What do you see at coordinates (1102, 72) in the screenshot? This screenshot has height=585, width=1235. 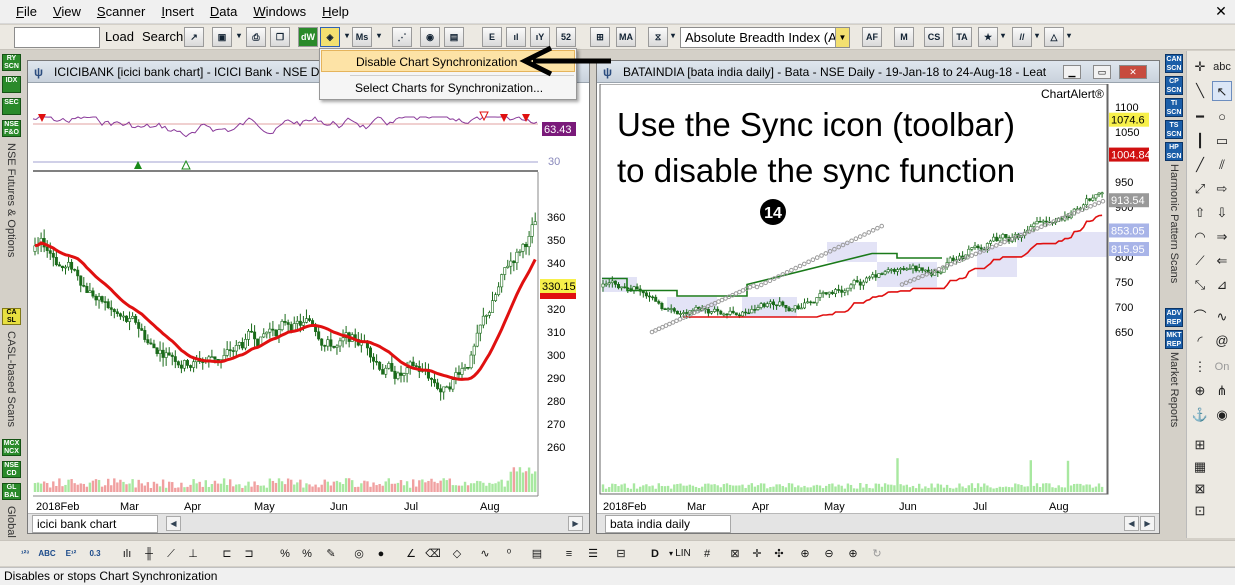 I see `maximize-icon: ▭` at bounding box center [1102, 72].